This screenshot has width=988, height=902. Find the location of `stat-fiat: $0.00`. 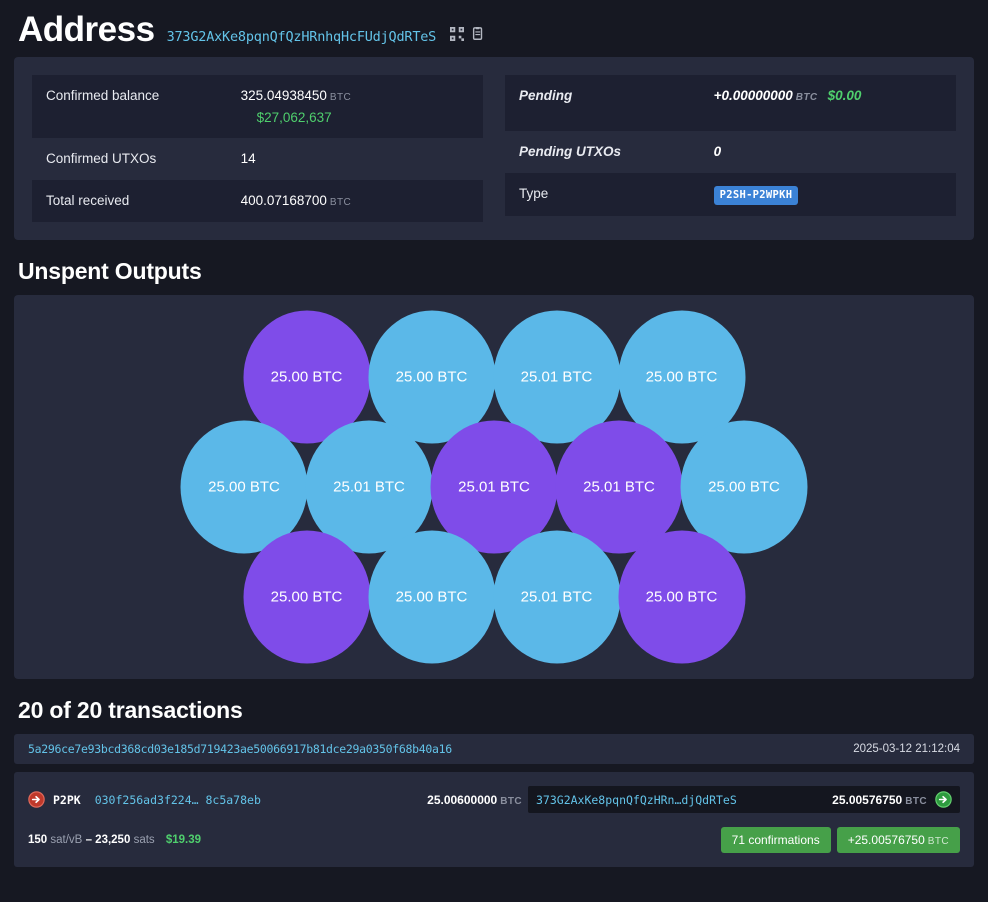

stat-fiat: $0.00 is located at coordinates (844, 95).